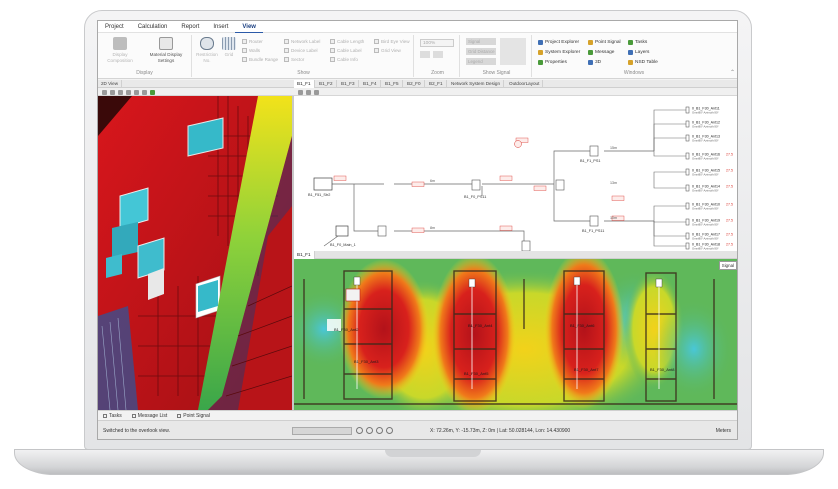  I want to click on tab-2d-view: 2D View, so click(110, 84).